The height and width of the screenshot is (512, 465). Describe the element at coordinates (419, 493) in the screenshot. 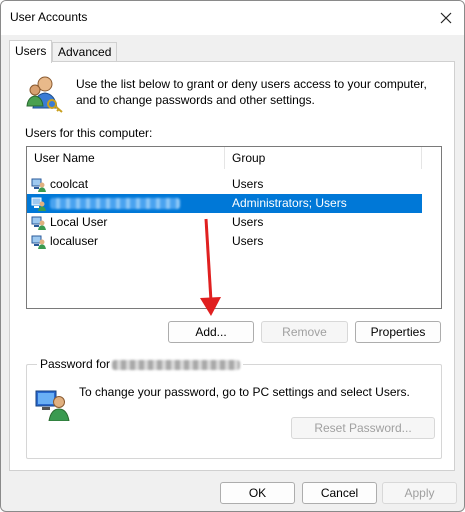

I see `apply-button: Apply` at that location.